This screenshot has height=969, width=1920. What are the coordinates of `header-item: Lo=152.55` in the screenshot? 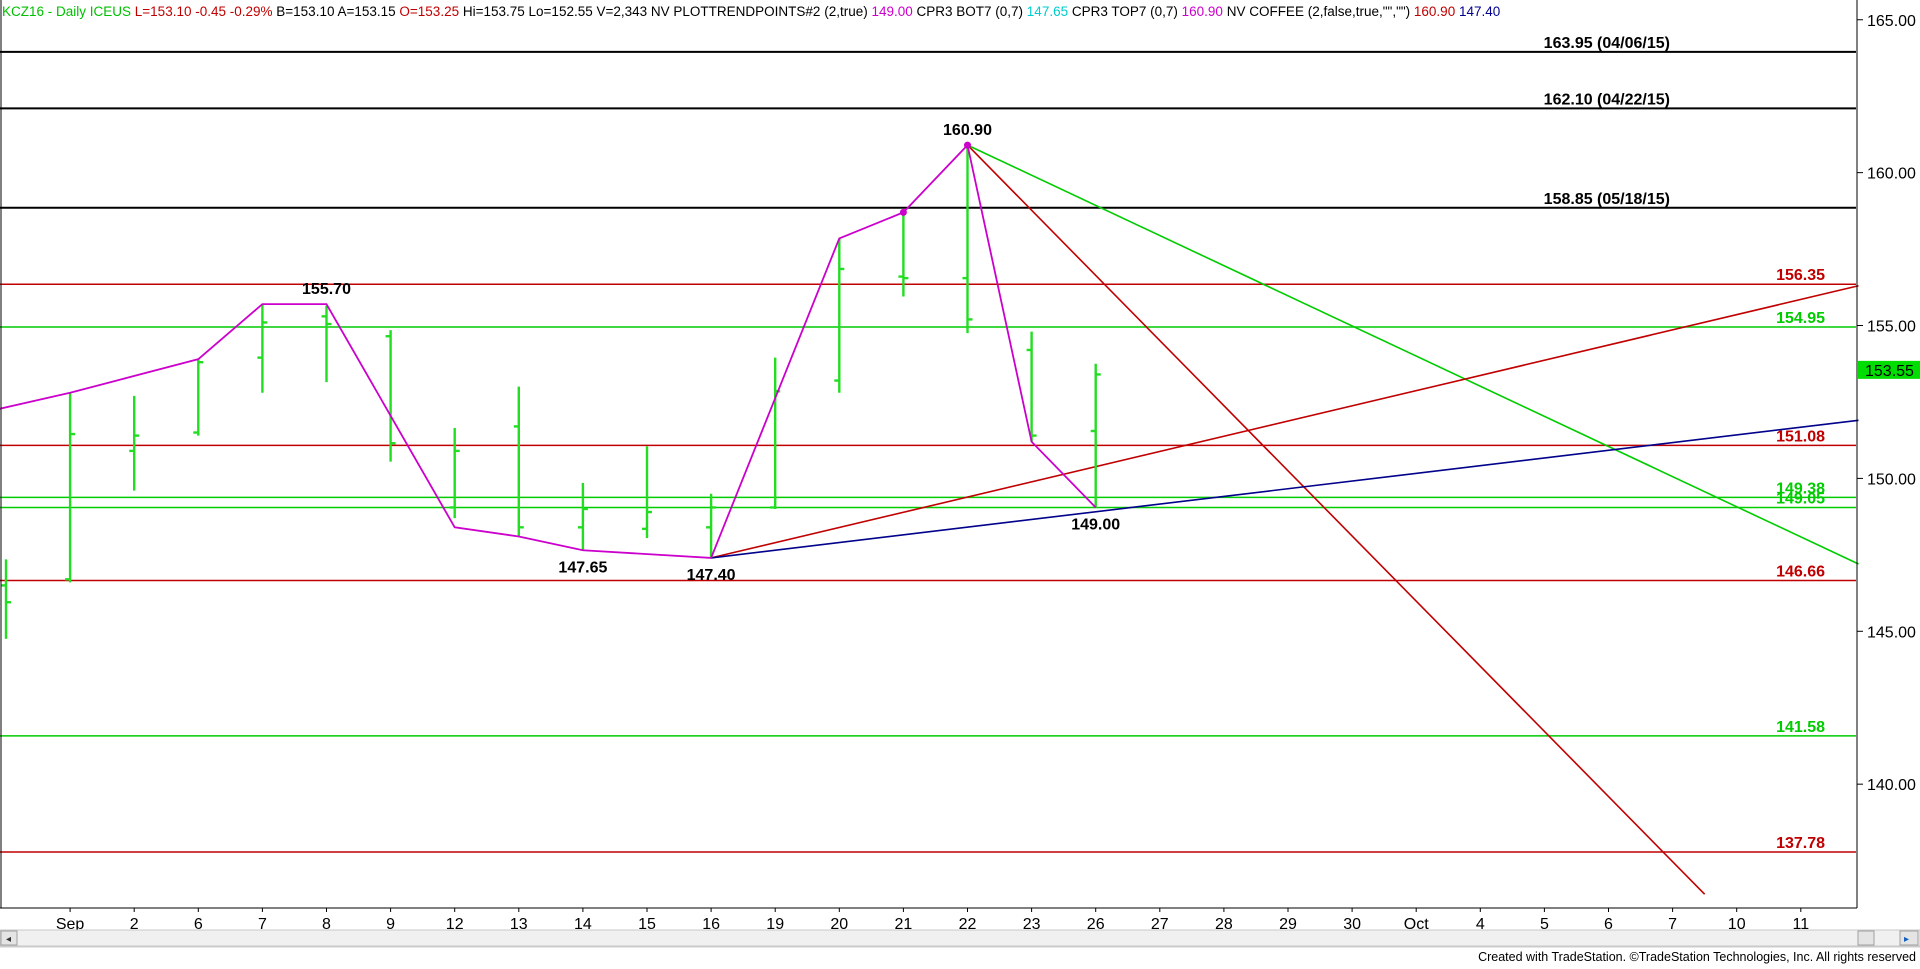 It's located at (559, 11).